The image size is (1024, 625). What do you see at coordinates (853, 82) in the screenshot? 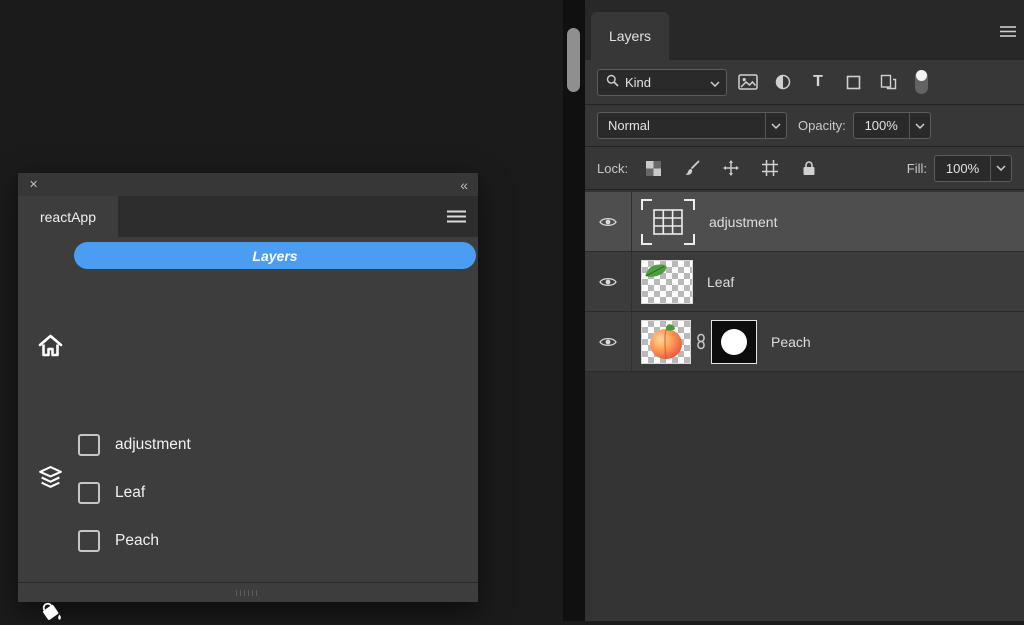
I see `filter-shape-layers-button` at bounding box center [853, 82].